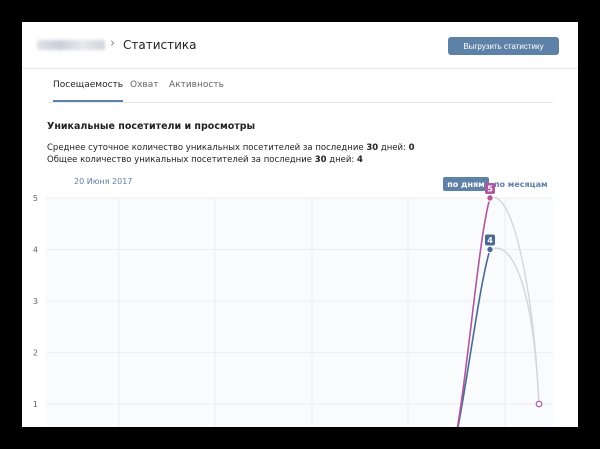 This screenshot has height=449, width=600. What do you see at coordinates (35, 404) in the screenshot?
I see `y-tick-label: 1` at bounding box center [35, 404].